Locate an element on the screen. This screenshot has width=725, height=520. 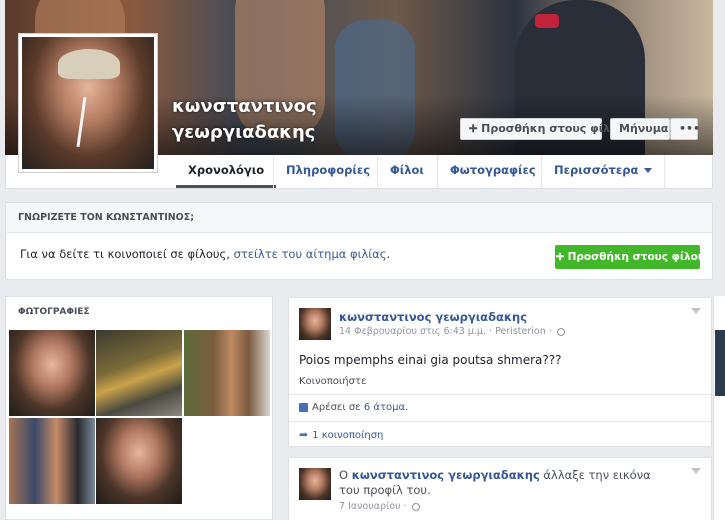
sidebar-image is located at coordinates (720, 363).